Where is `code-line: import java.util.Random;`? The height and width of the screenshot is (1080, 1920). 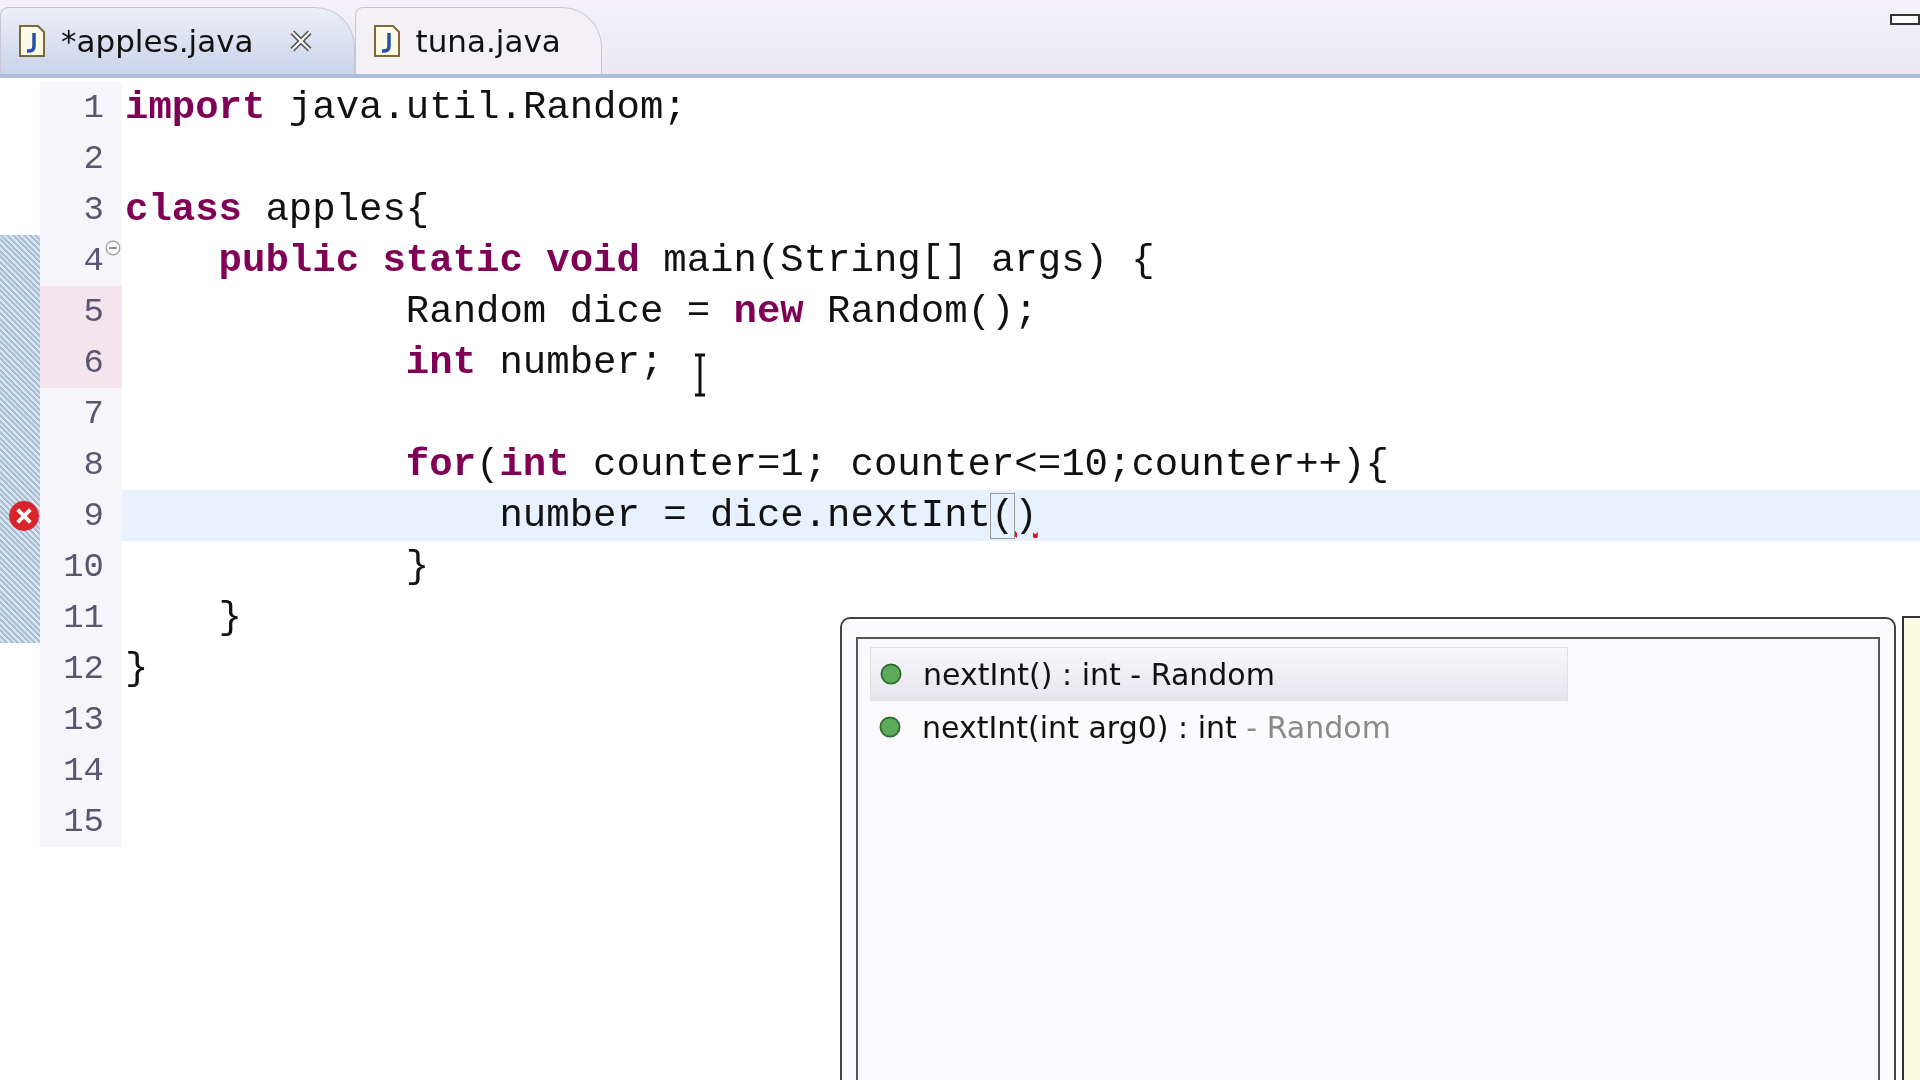
code-line: import java.util.Random; is located at coordinates (406, 107).